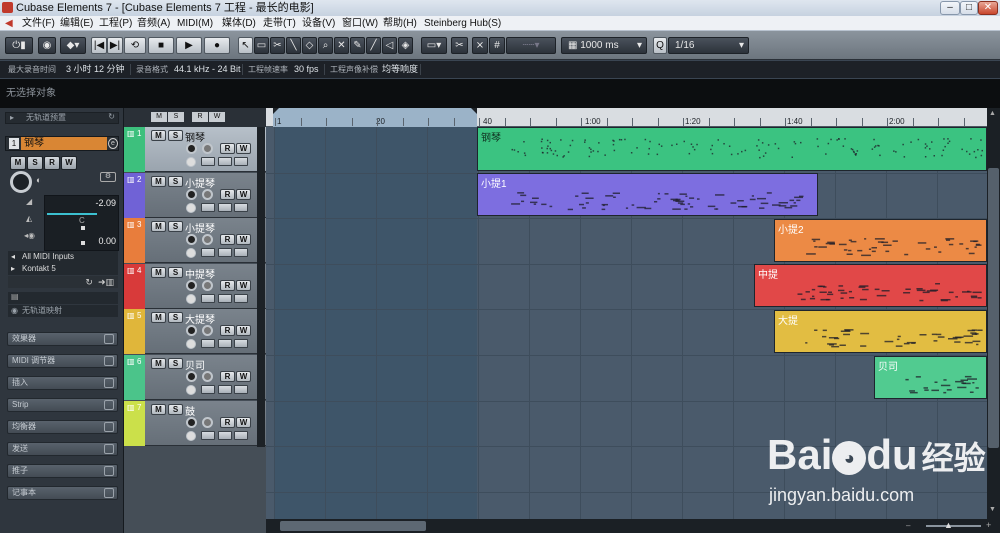 This screenshot has height=533, width=1000. I want to click on track-name: 贝司, so click(195, 364).